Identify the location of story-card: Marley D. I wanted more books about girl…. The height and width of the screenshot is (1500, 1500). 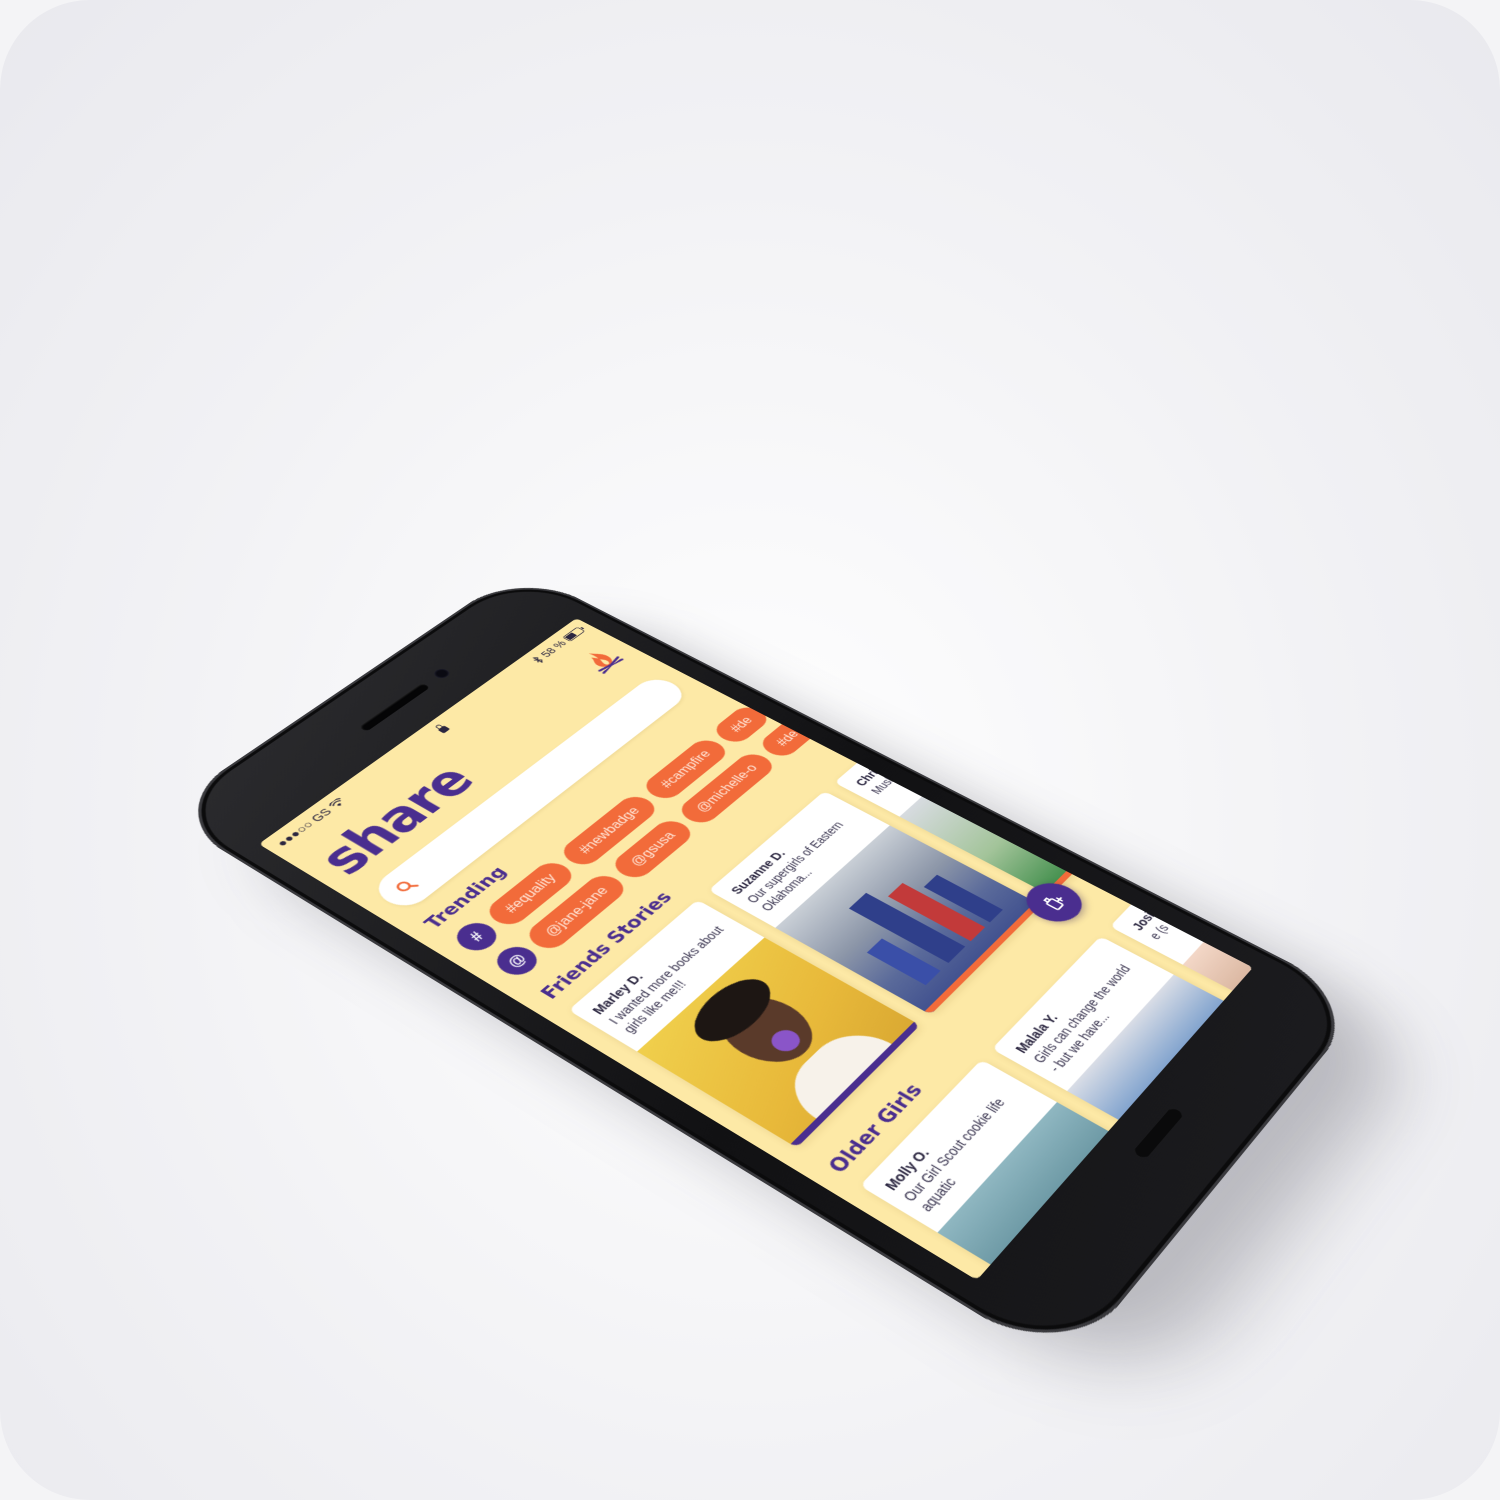
(744, 1023).